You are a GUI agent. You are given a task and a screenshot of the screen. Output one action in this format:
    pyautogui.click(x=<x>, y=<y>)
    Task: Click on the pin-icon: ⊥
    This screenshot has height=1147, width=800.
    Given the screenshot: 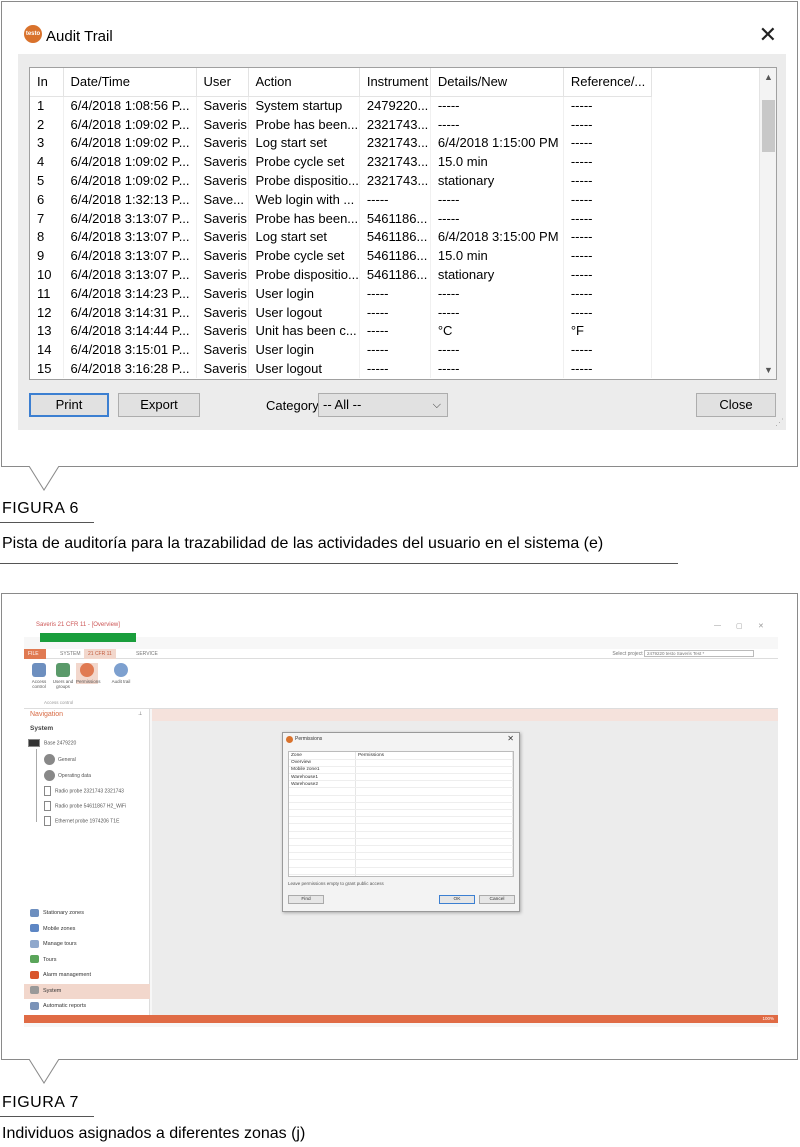 What is the action you would take?
    pyautogui.click(x=140, y=714)
    